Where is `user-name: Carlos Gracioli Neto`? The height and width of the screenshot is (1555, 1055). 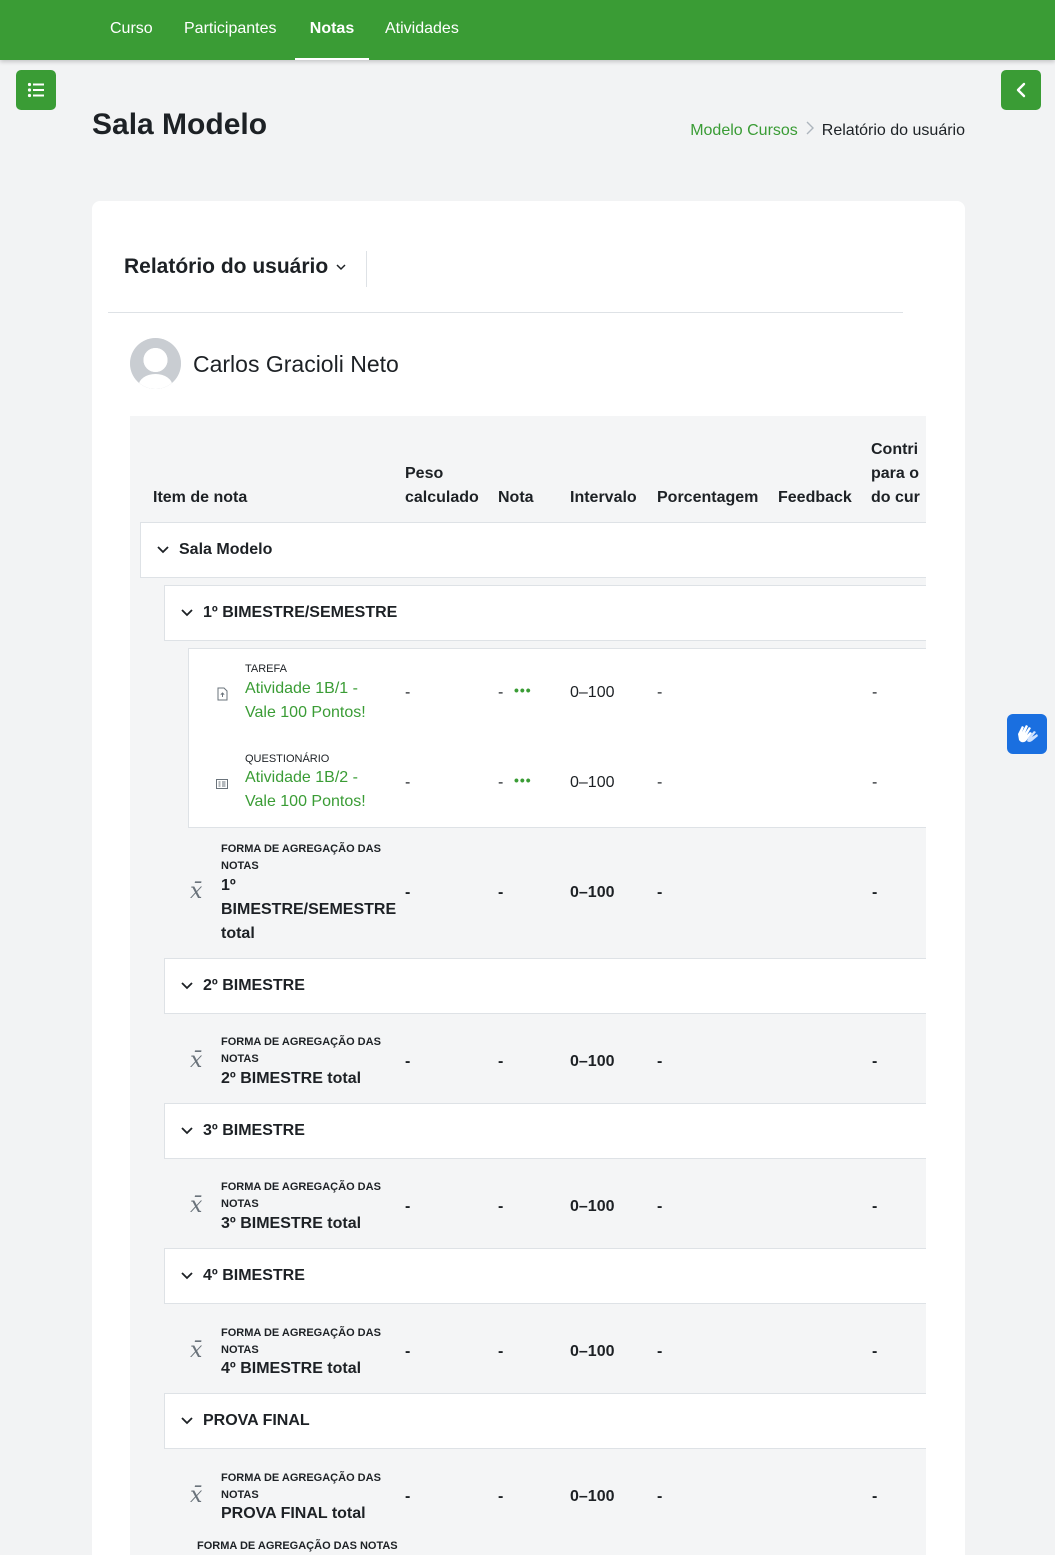
user-name: Carlos Gracioli Neto is located at coordinates (296, 364).